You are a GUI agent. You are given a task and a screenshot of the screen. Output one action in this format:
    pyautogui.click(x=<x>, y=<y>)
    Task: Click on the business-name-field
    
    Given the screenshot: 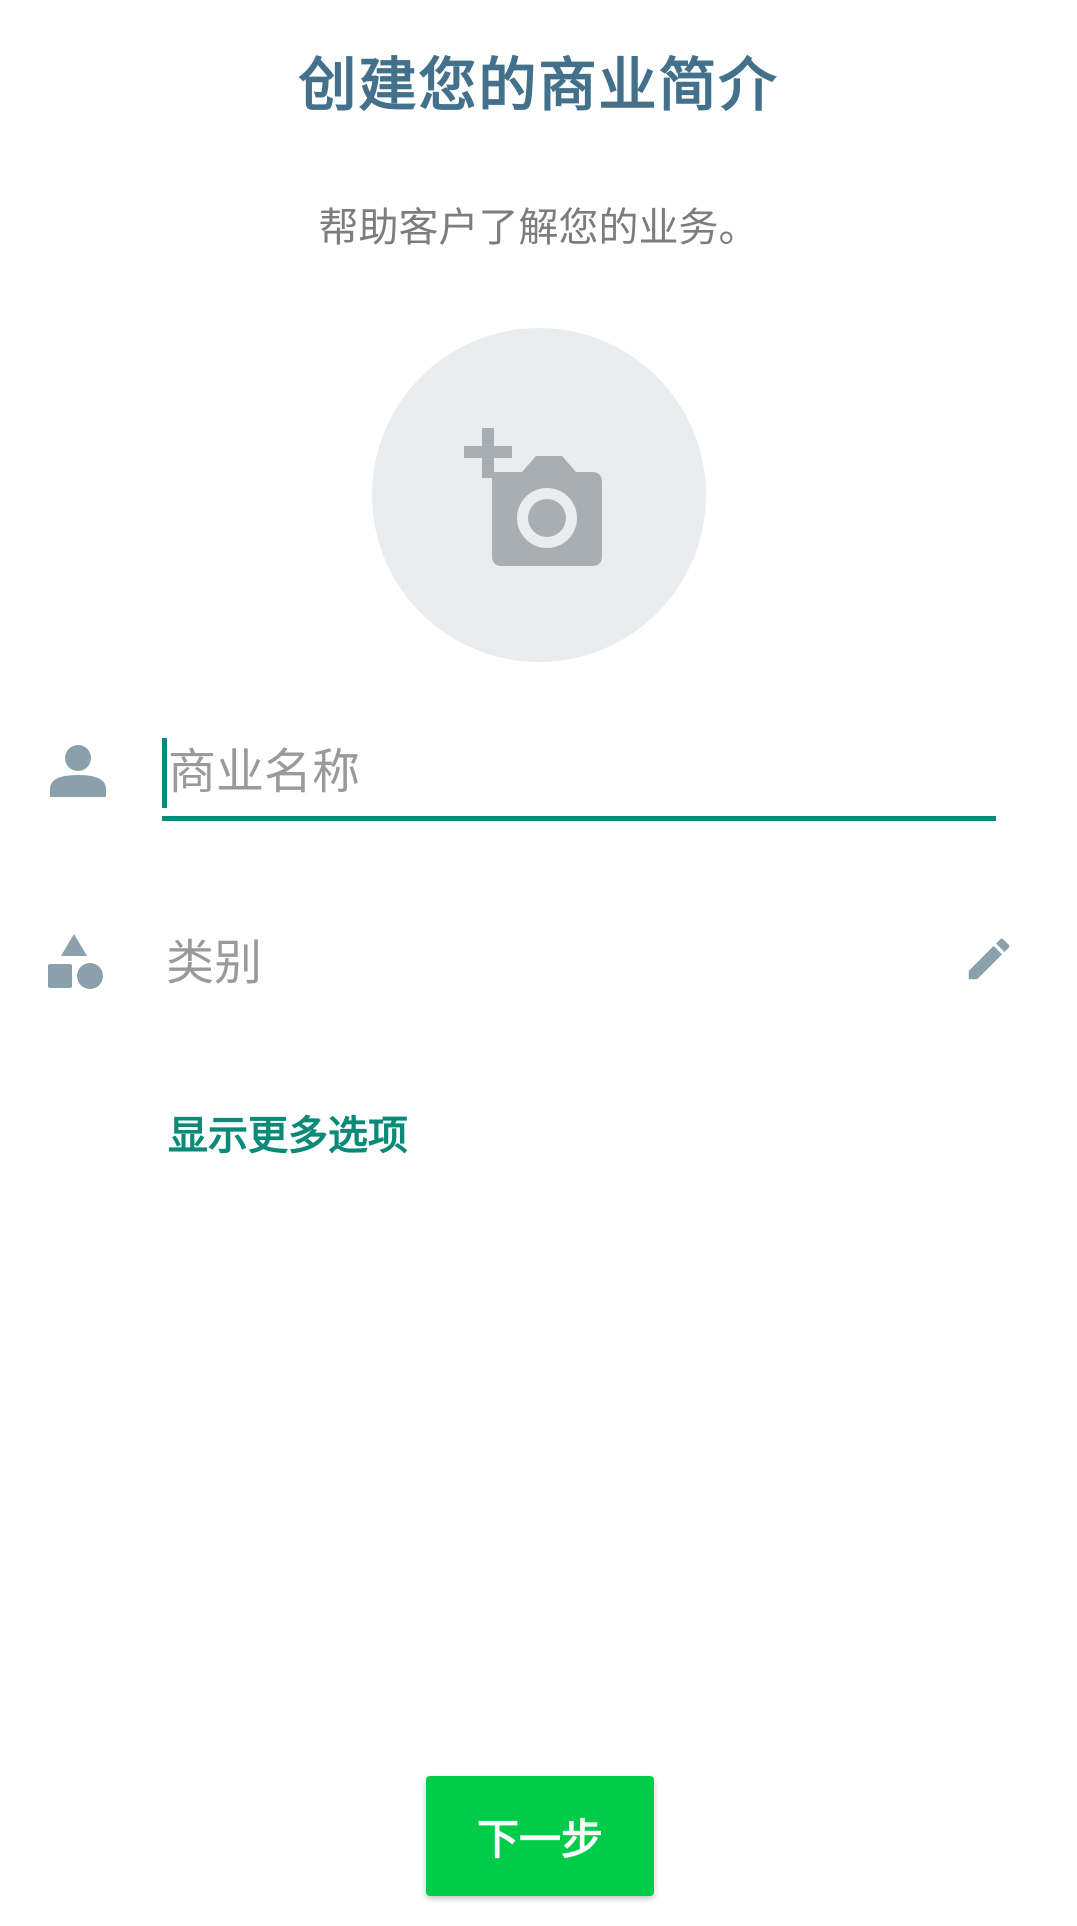 What is the action you would take?
    pyautogui.click(x=582, y=776)
    